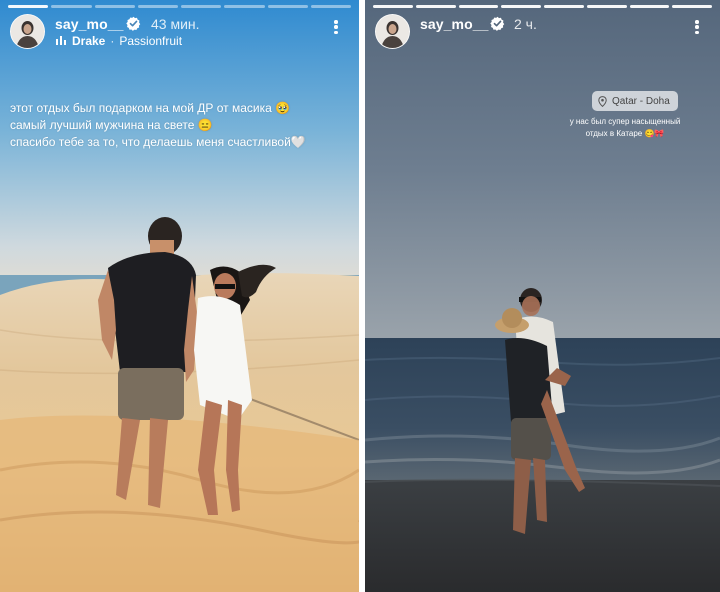  Describe the element at coordinates (641, 101) in the screenshot. I see `location-label: Qatar - Doha` at that location.